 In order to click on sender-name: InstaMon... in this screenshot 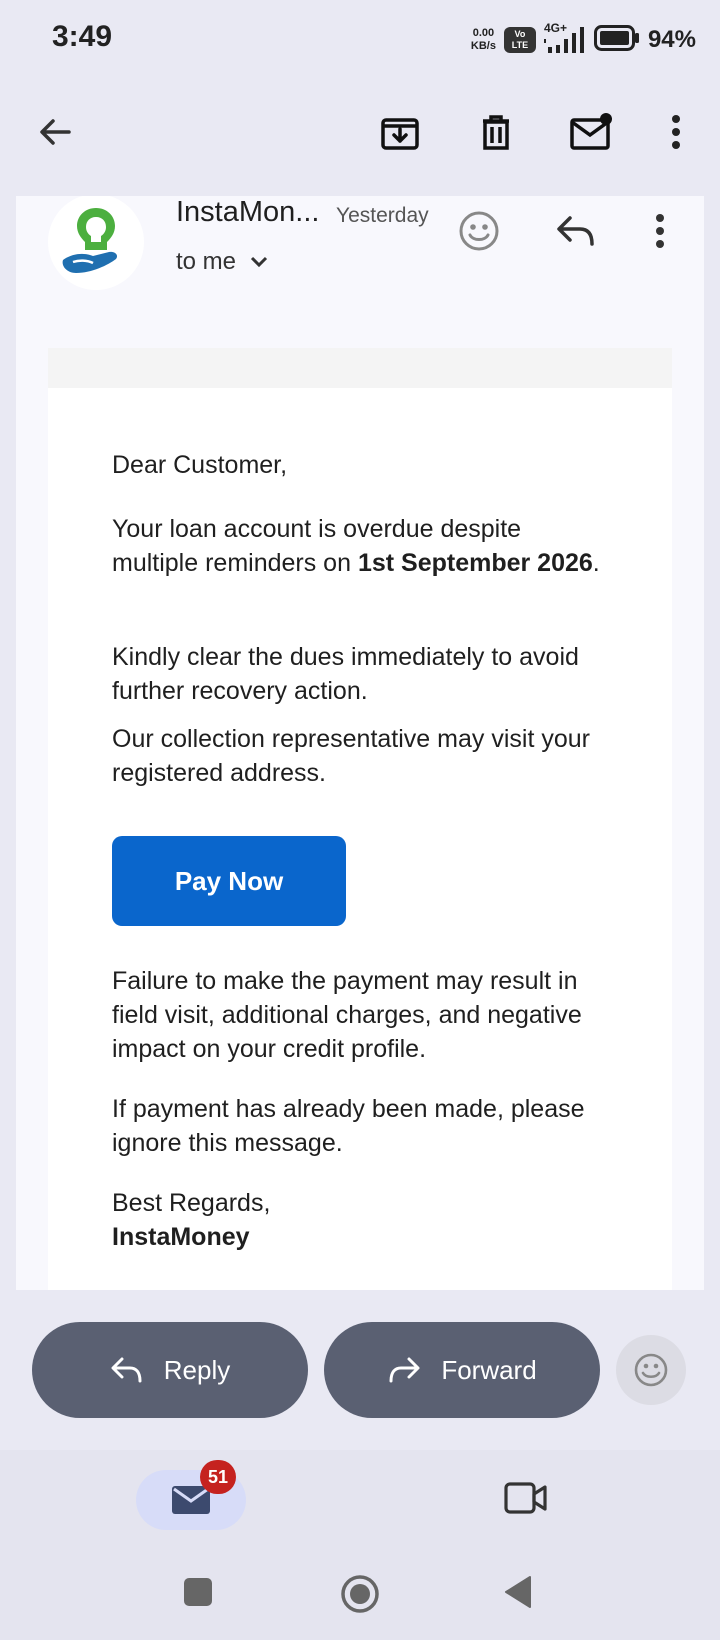, I will do `click(247, 212)`.